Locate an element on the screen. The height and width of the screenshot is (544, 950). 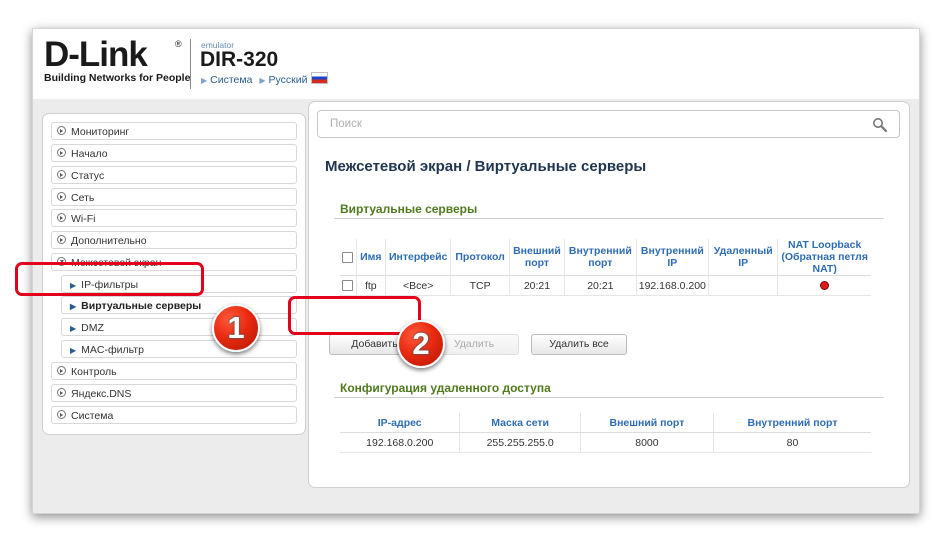
row-select-cell is located at coordinates (348, 285).